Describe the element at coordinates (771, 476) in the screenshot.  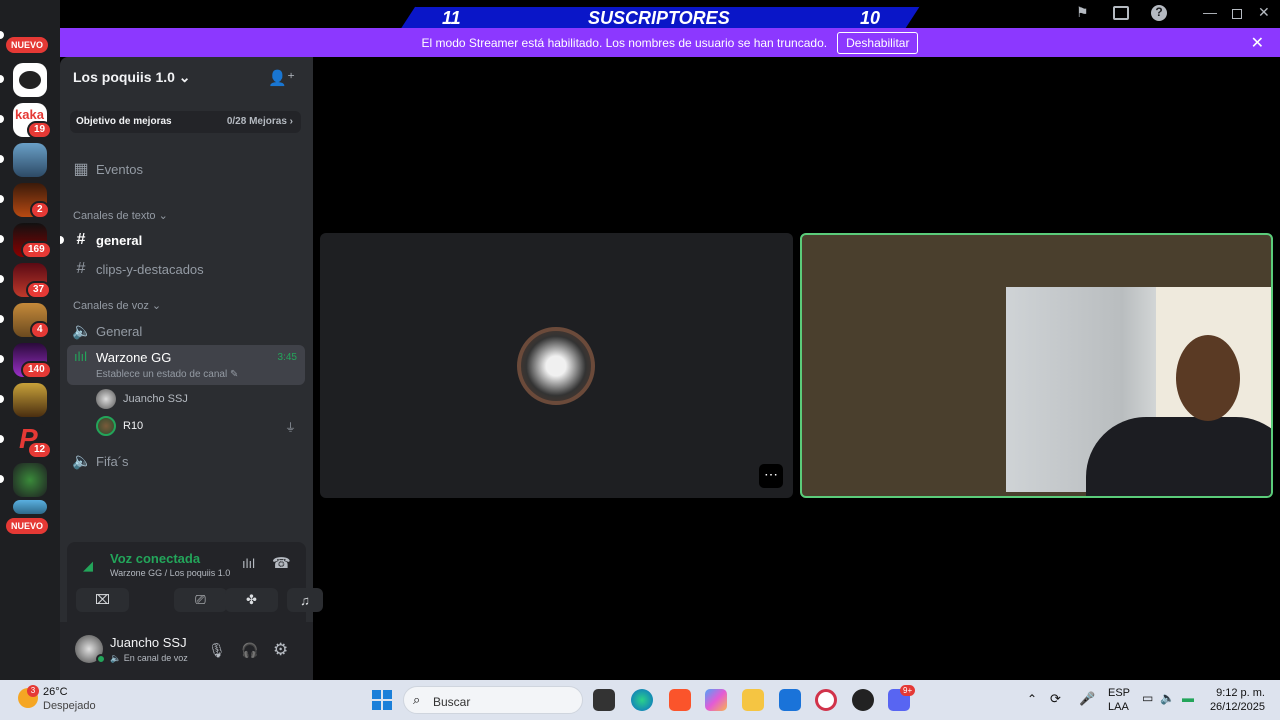
I see `more-options-icon: ⋯` at that location.